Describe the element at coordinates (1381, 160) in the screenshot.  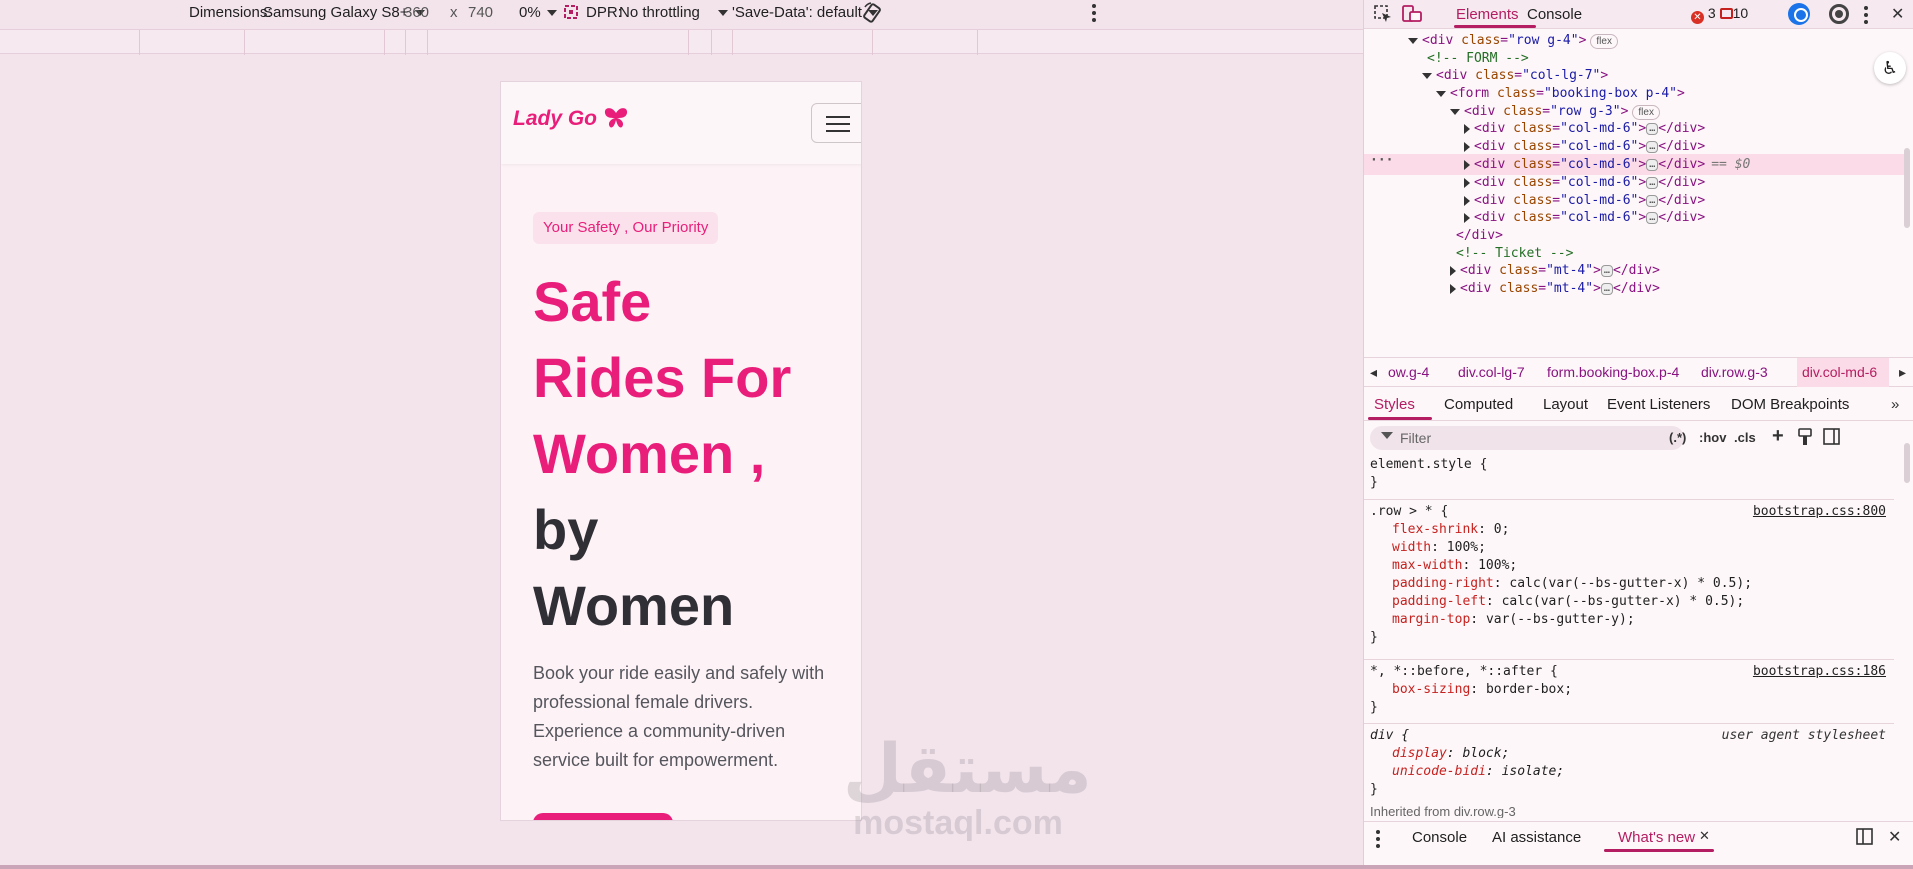
I see `node-actions-icon: ···` at that location.